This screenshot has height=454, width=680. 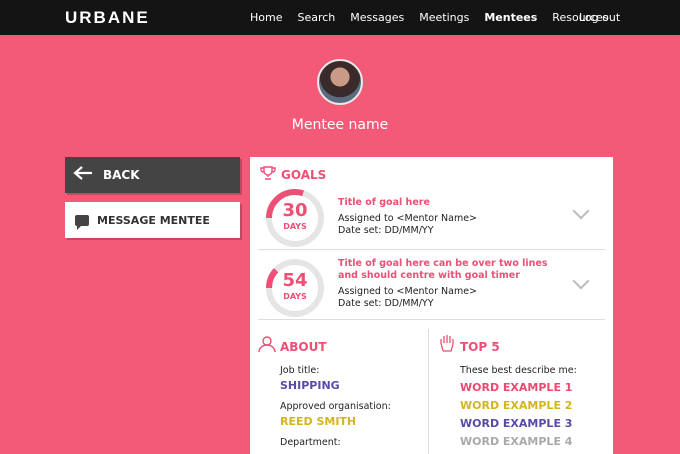 I want to click on nav-home: Home, so click(x=266, y=17).